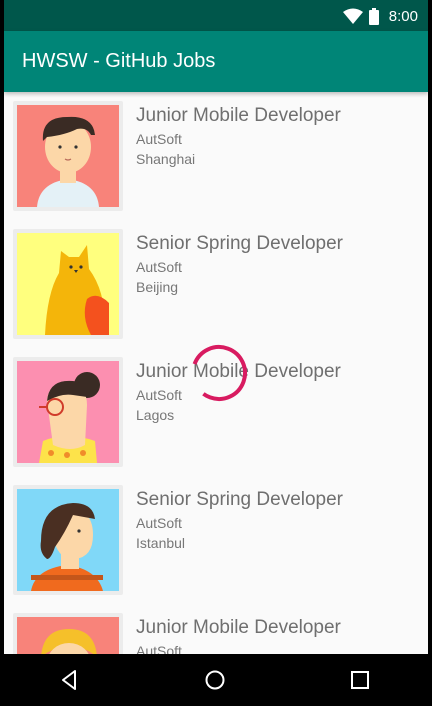 The height and width of the screenshot is (706, 432). What do you see at coordinates (161, 543) in the screenshot?
I see `job-location: Istanbul` at bounding box center [161, 543].